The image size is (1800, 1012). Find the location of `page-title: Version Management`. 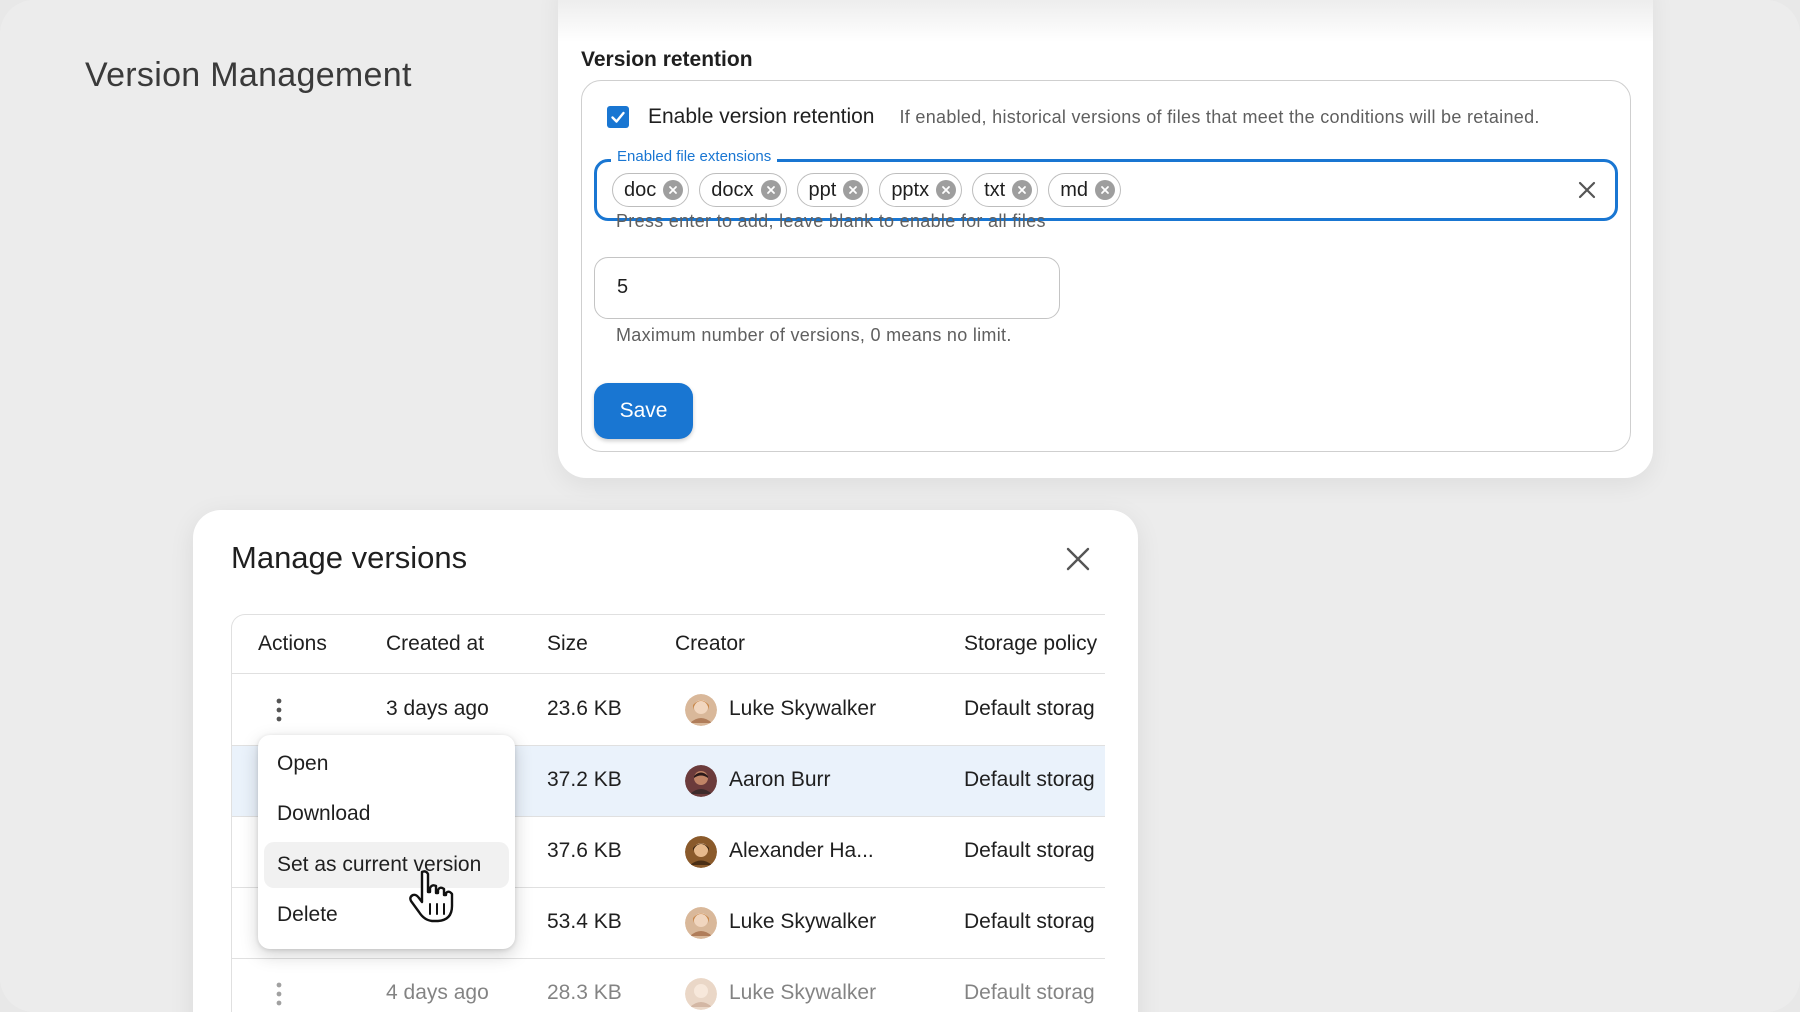

page-title: Version Management is located at coordinates (248, 75).